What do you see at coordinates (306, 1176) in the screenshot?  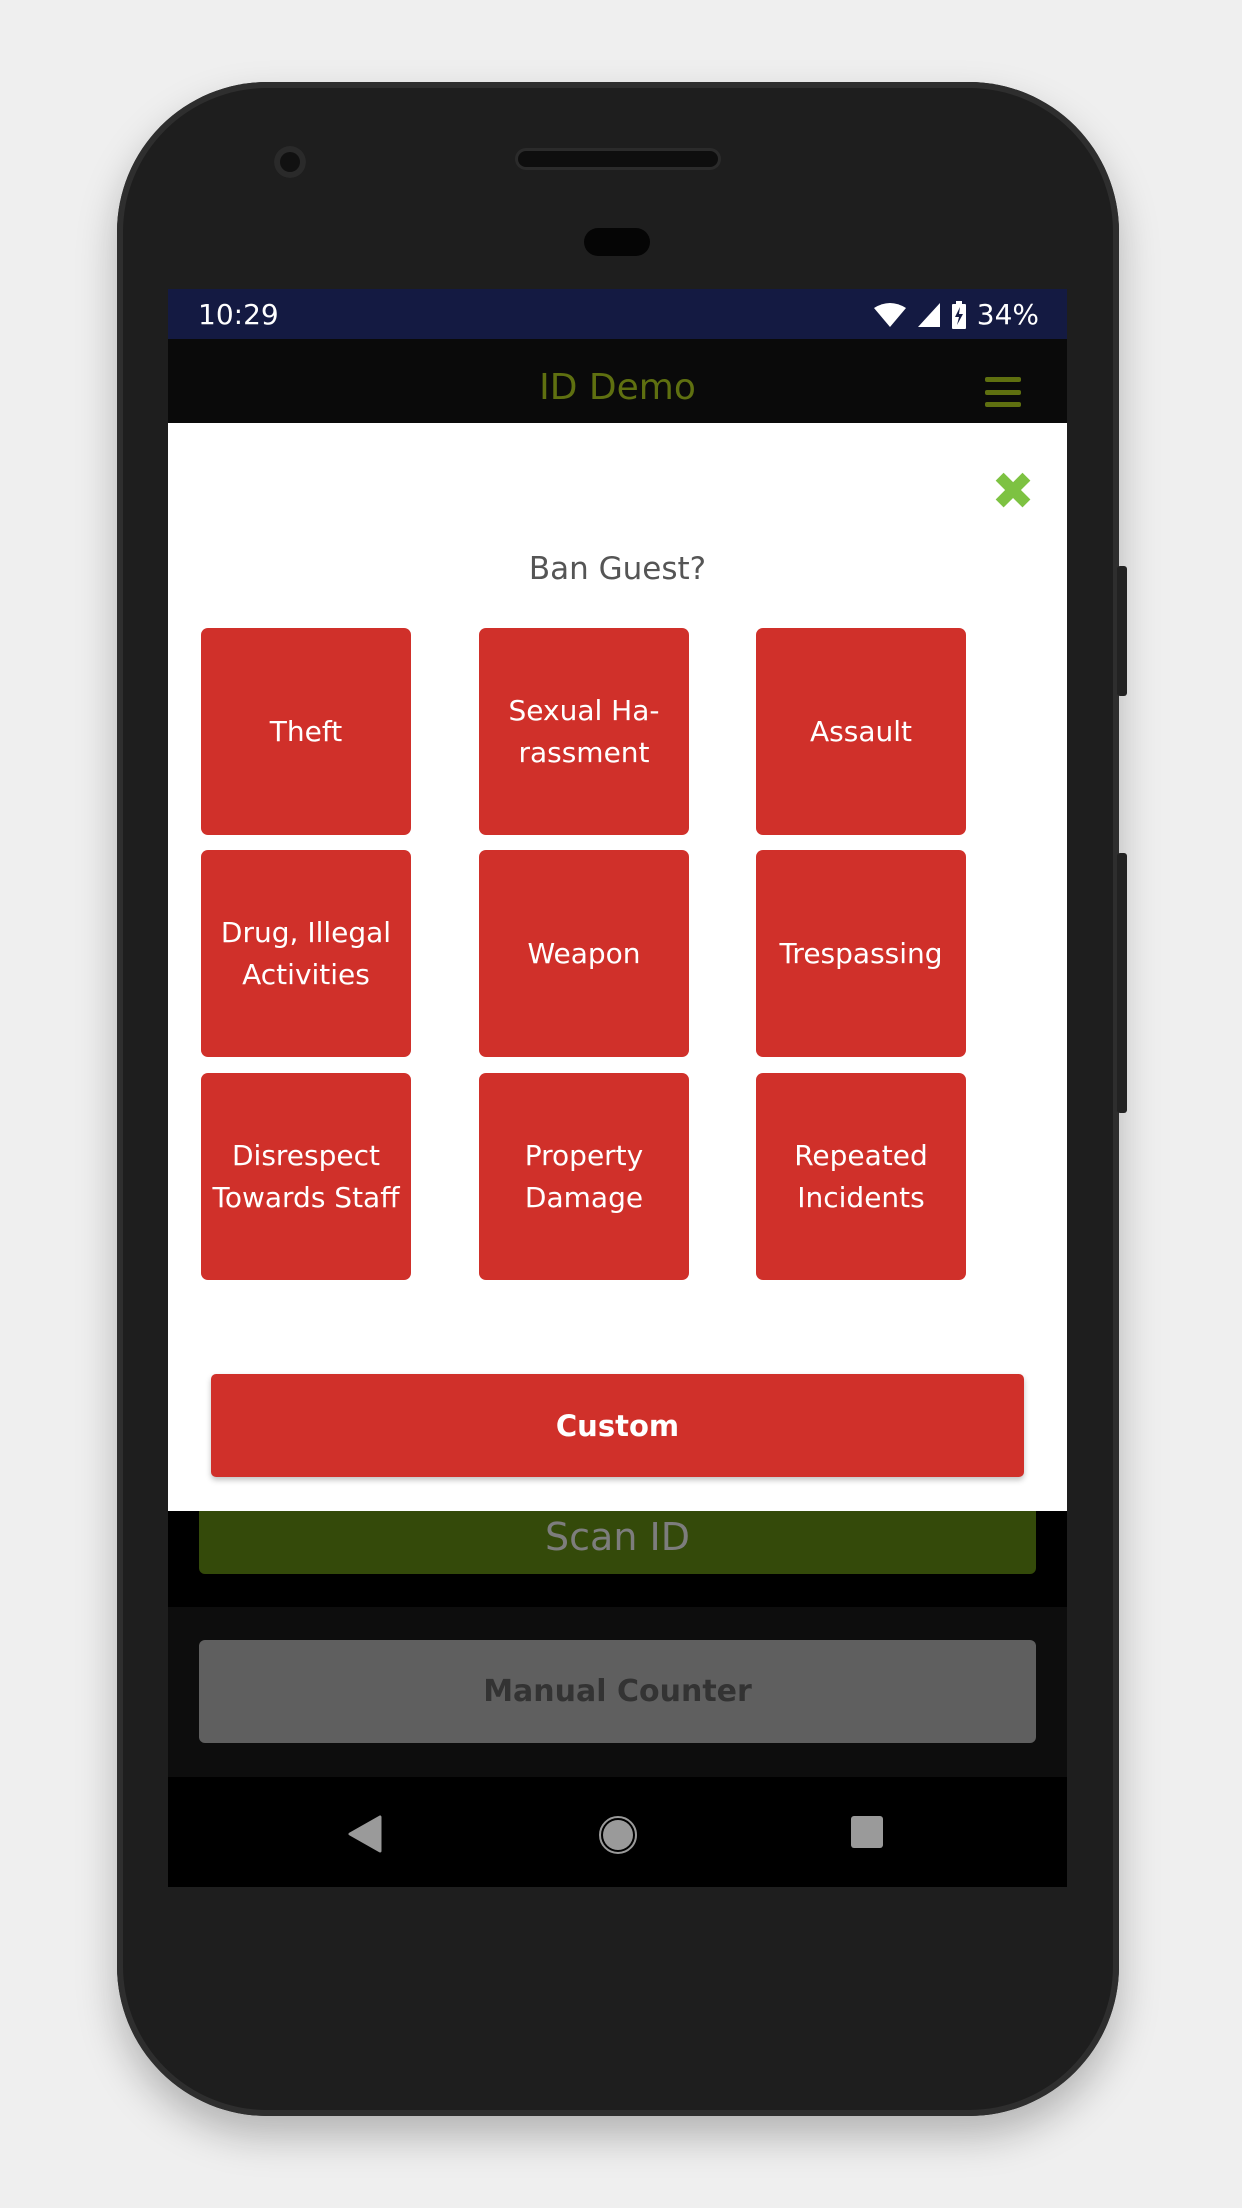 I see `reason-disrespect-button: Disrespect Towards Staff` at bounding box center [306, 1176].